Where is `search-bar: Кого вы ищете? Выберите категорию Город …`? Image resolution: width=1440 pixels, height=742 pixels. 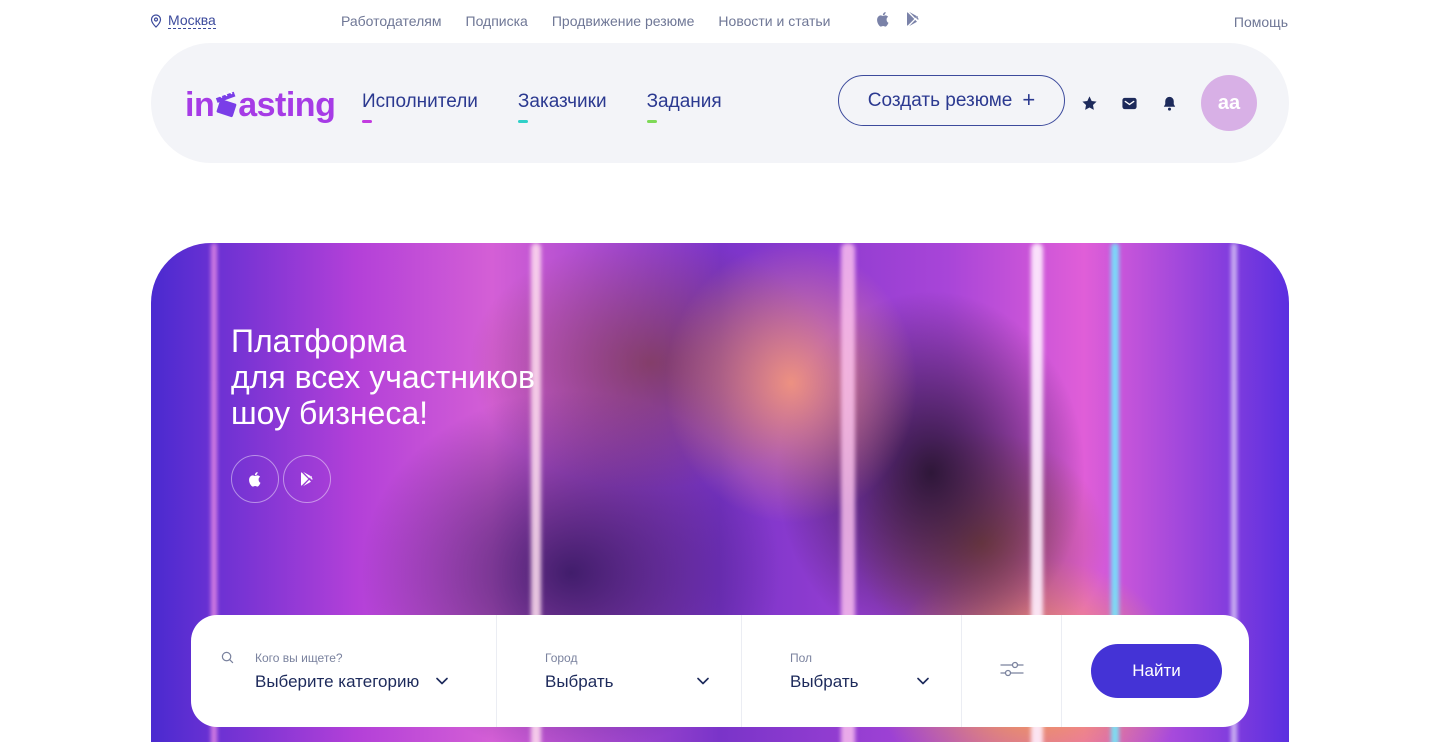 search-bar: Кого вы ищете? Выберите категорию Город … is located at coordinates (720, 671).